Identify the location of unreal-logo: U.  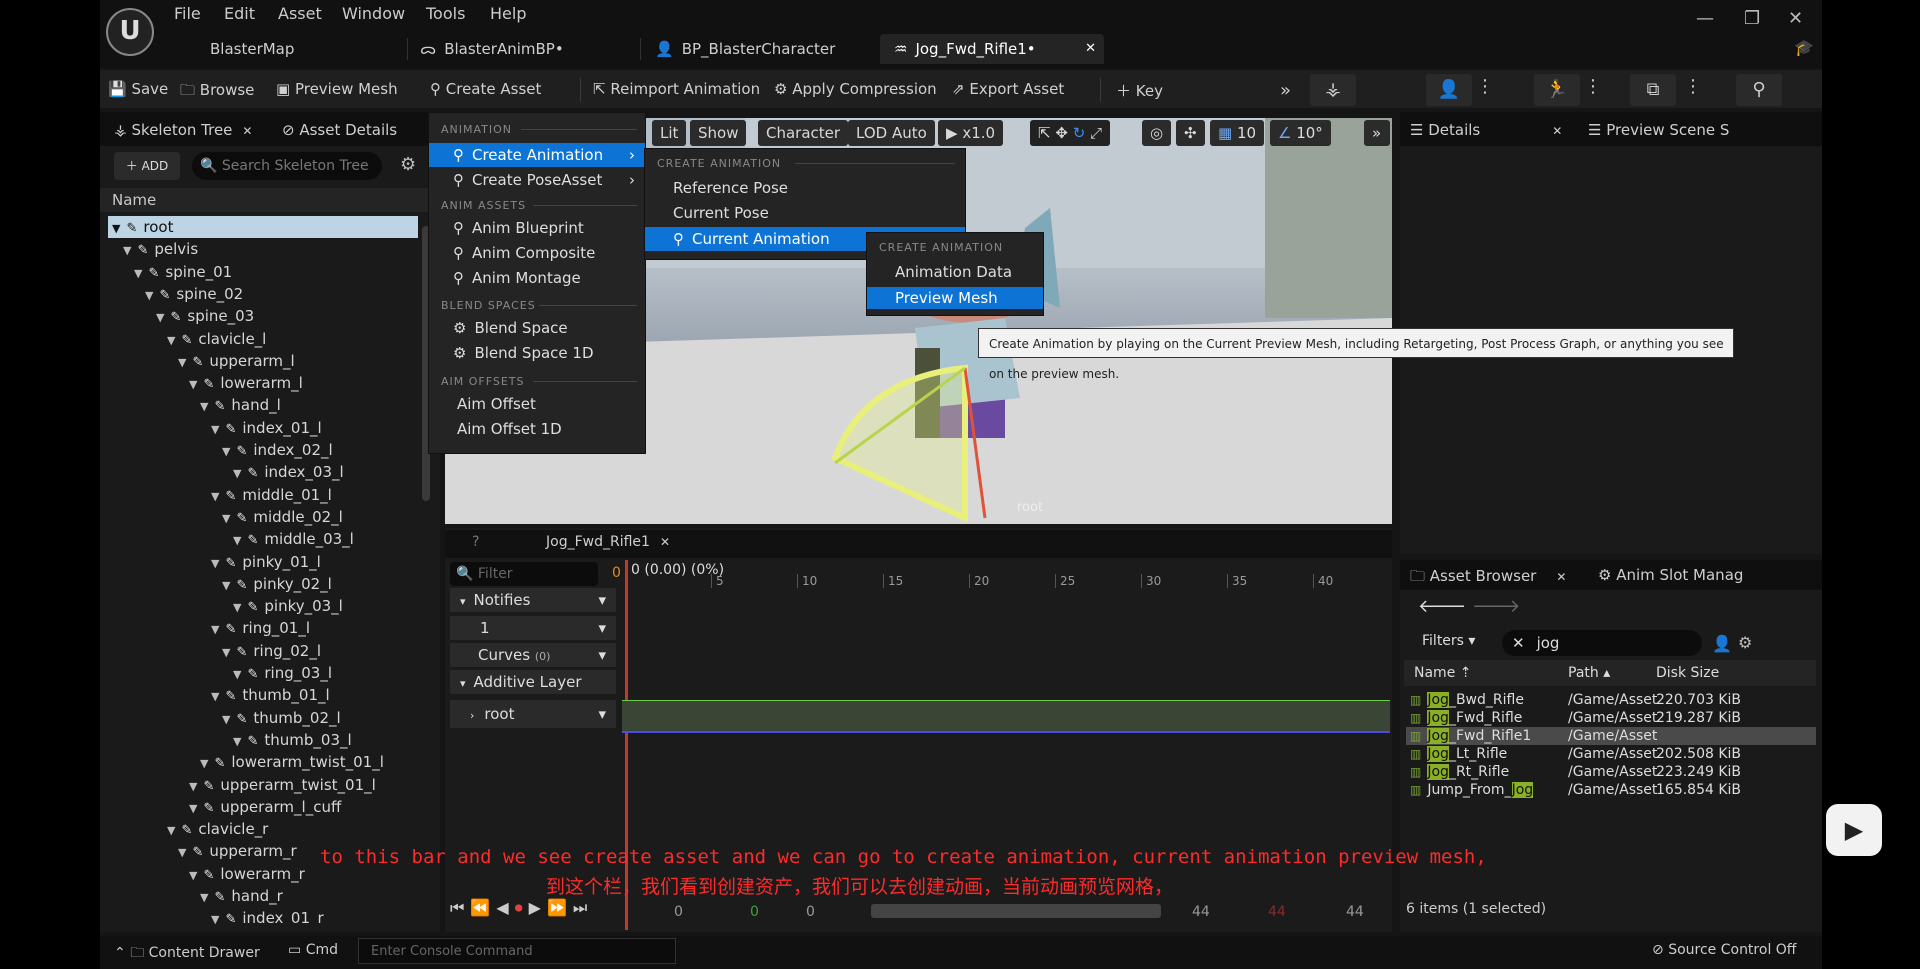
(130, 32).